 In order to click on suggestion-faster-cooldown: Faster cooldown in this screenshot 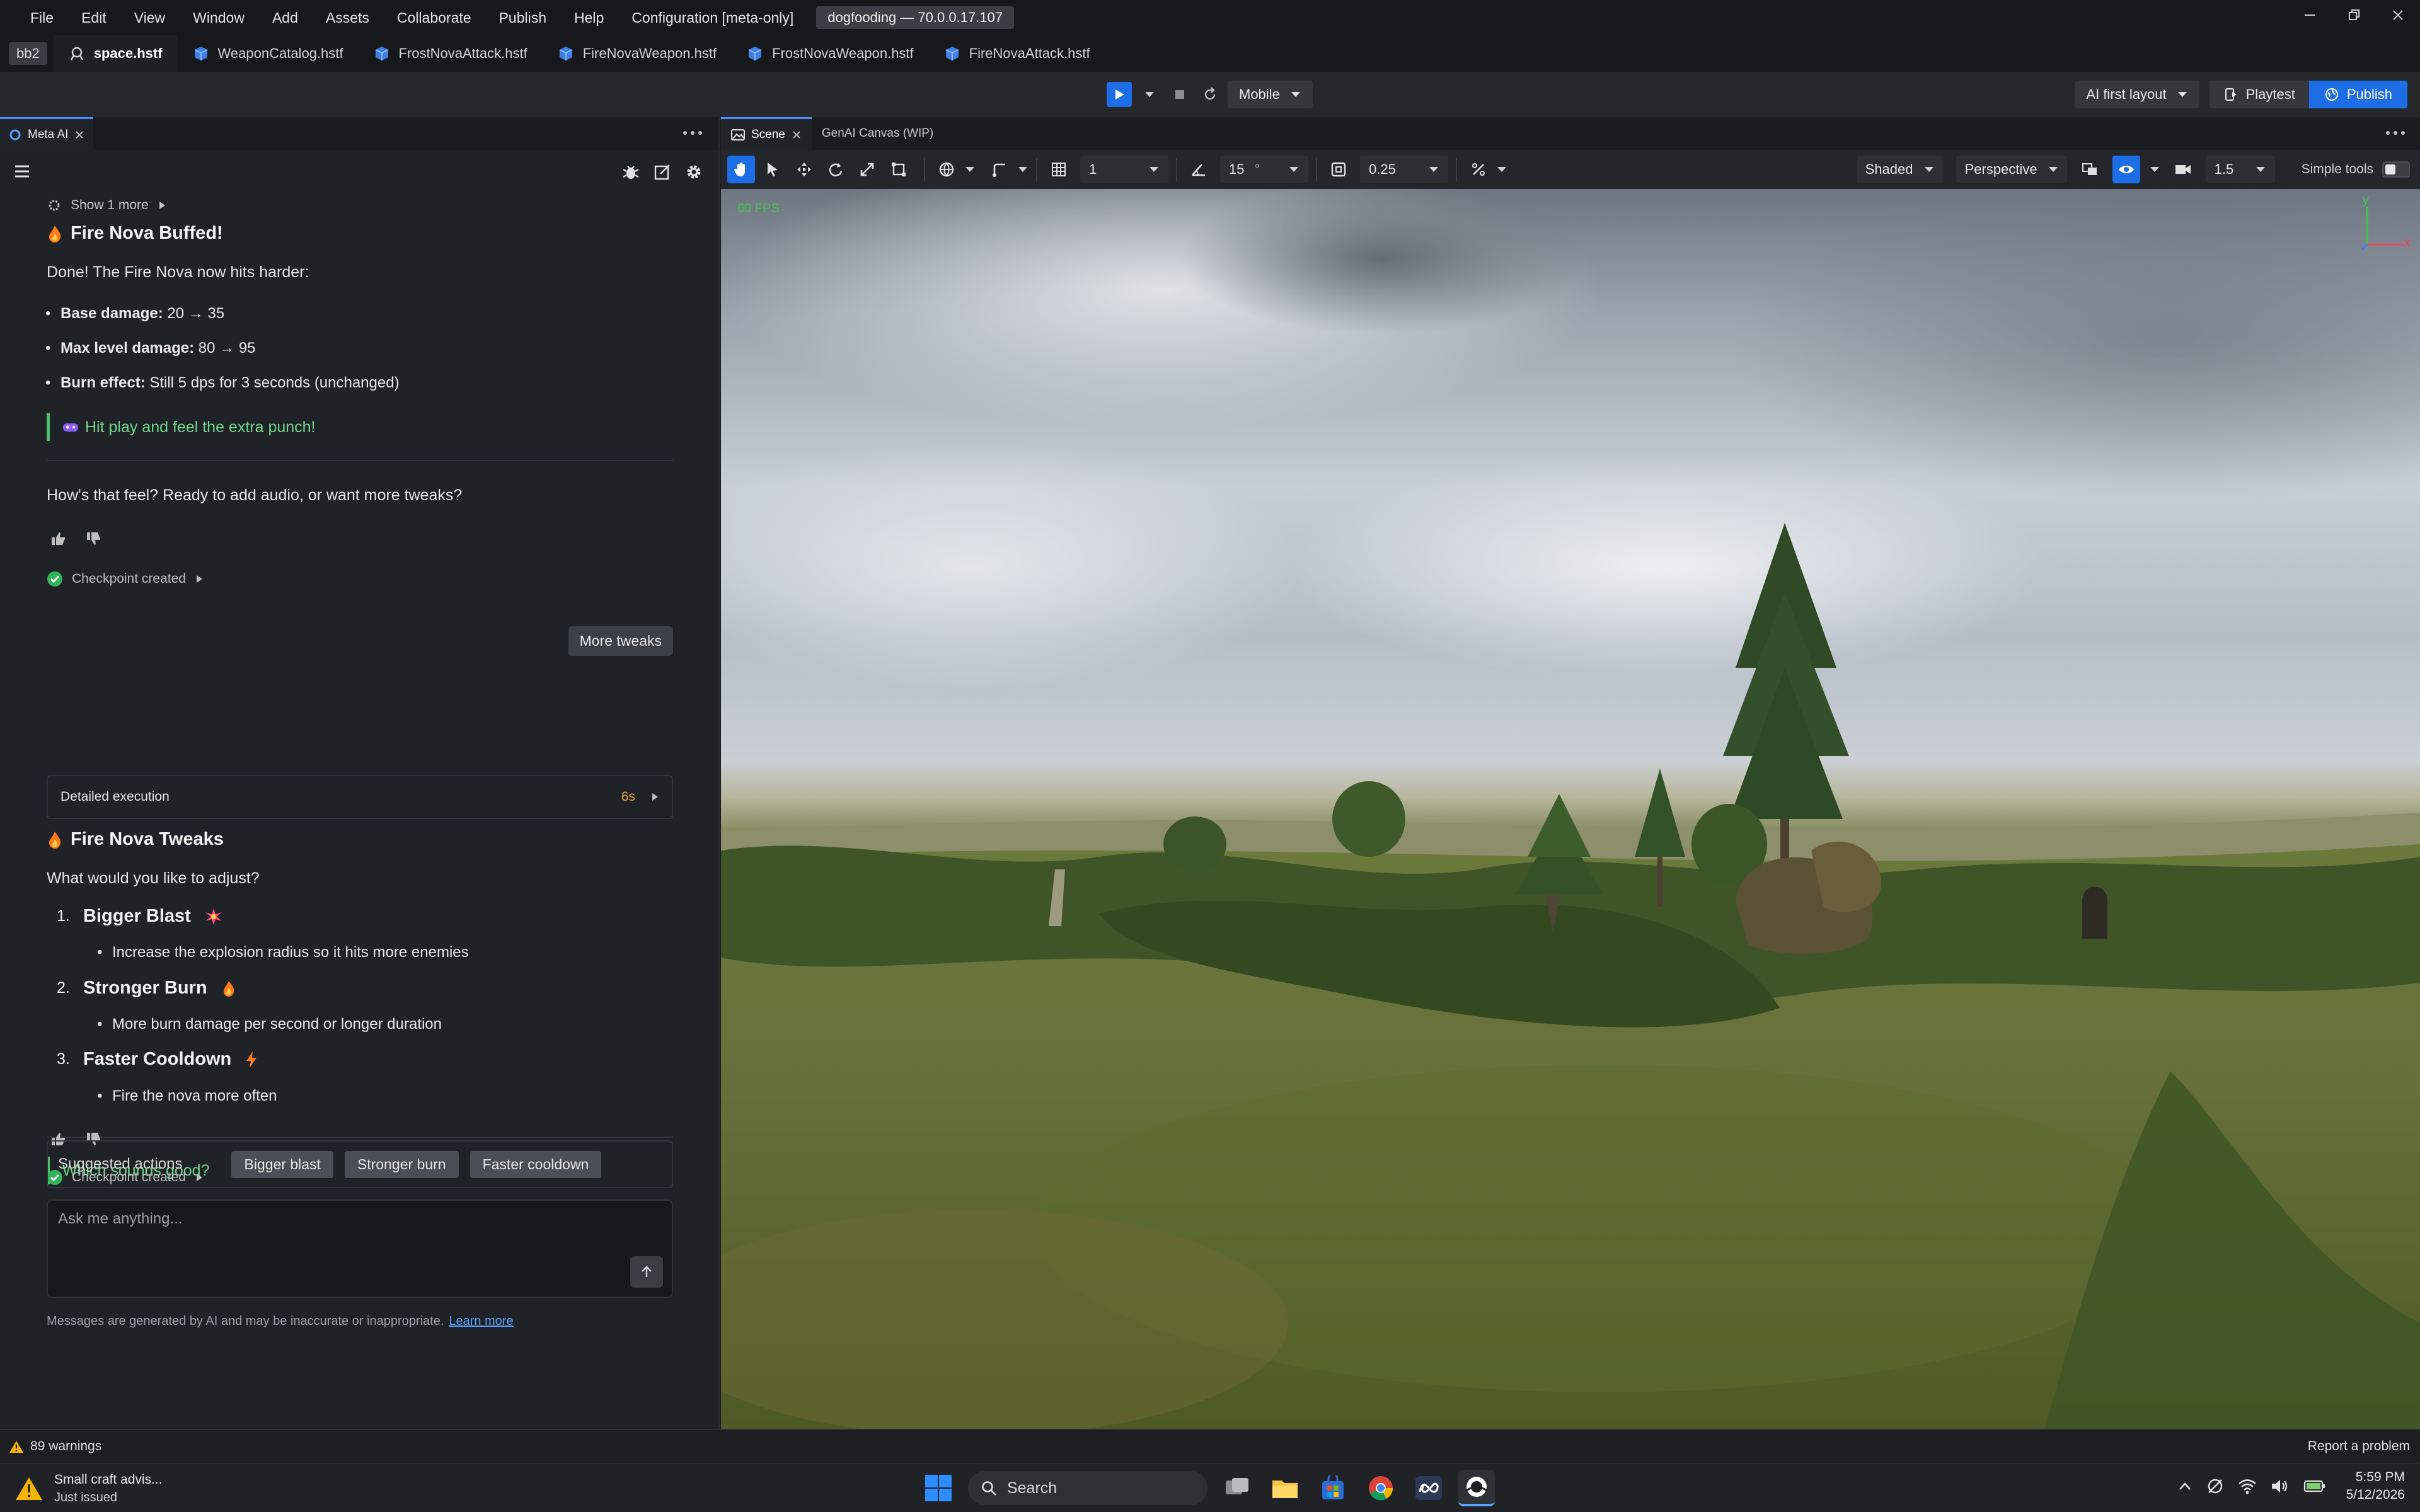, I will do `click(536, 1164)`.